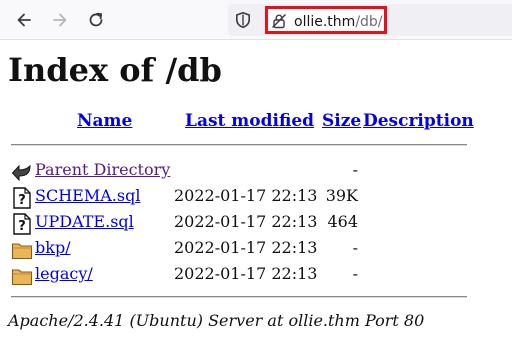 The height and width of the screenshot is (363, 512). I want to click on listing-row: bkp/2022-01-17 22:13 -, so click(243, 249).